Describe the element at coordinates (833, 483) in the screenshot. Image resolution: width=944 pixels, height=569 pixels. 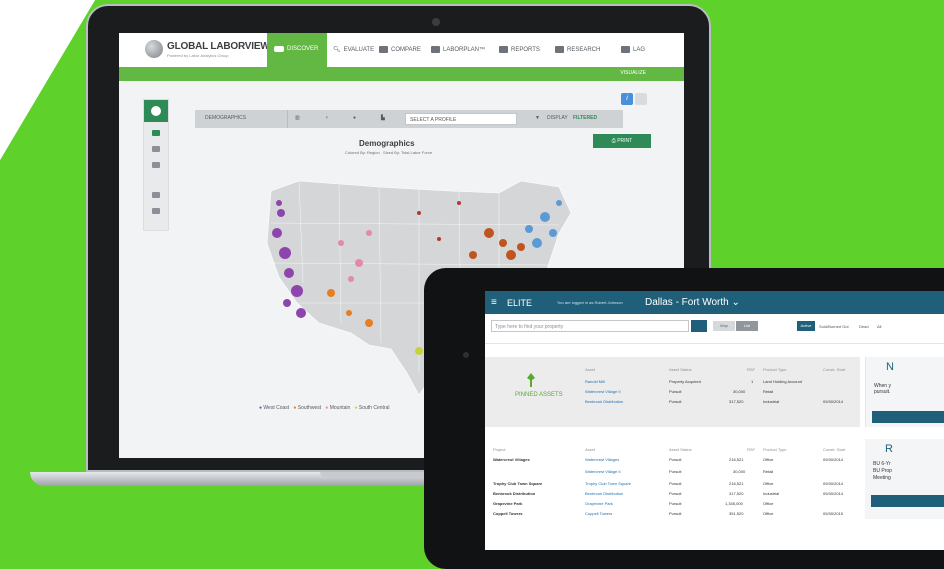
I see `table-row-start: 09/30/2014` at that location.